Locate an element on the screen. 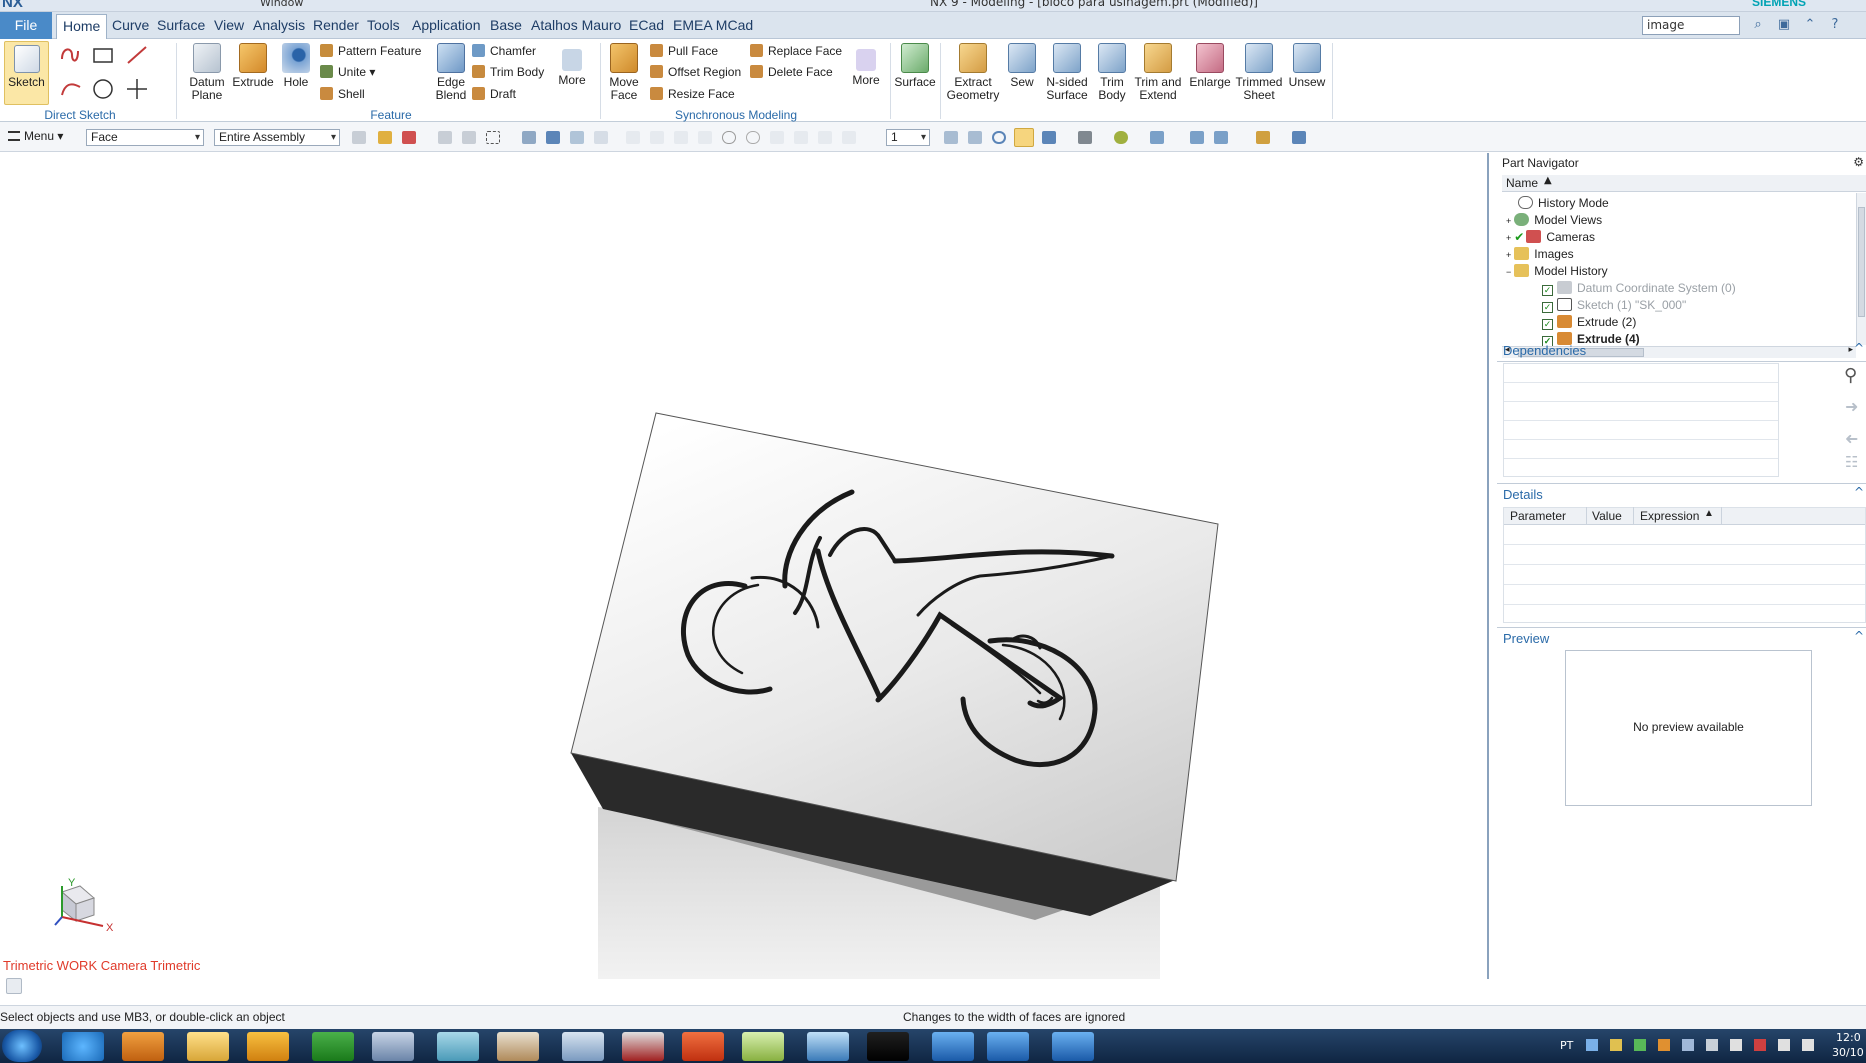 This screenshot has height=1063, width=1866. shell-button: Shell is located at coordinates (342, 94).